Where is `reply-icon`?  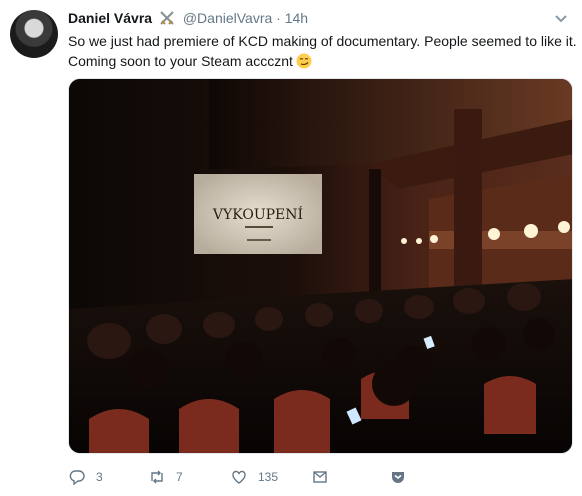 reply-icon is located at coordinates (77, 478).